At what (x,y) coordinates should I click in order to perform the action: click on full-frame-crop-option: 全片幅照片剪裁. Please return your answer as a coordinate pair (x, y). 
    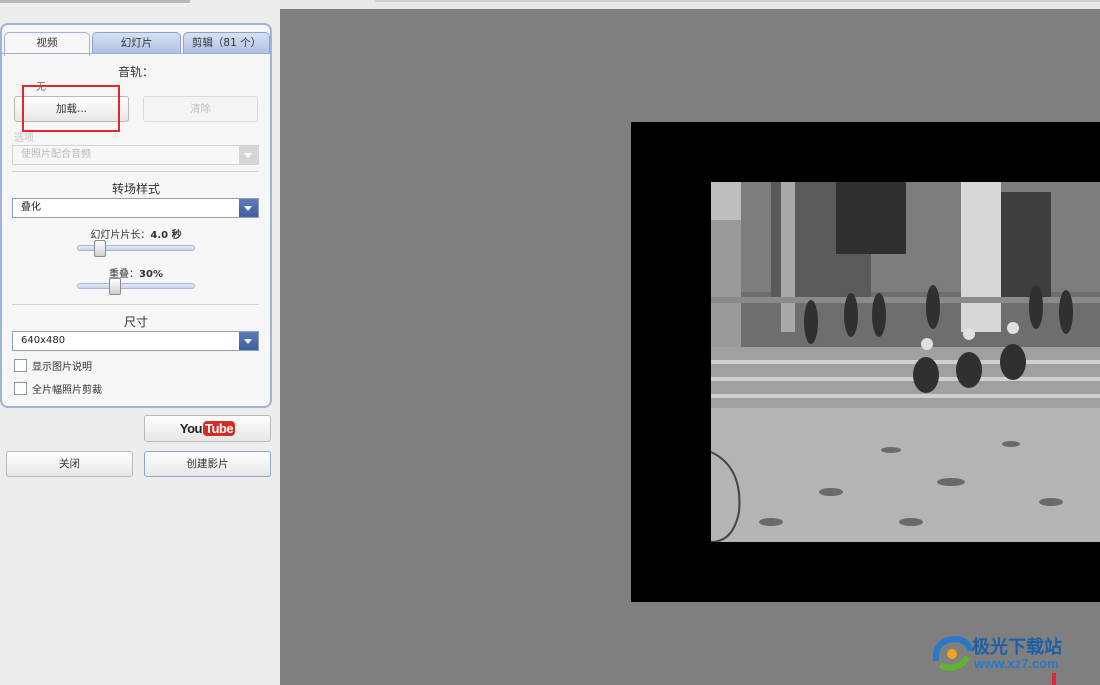
    Looking at the image, I should click on (58, 390).